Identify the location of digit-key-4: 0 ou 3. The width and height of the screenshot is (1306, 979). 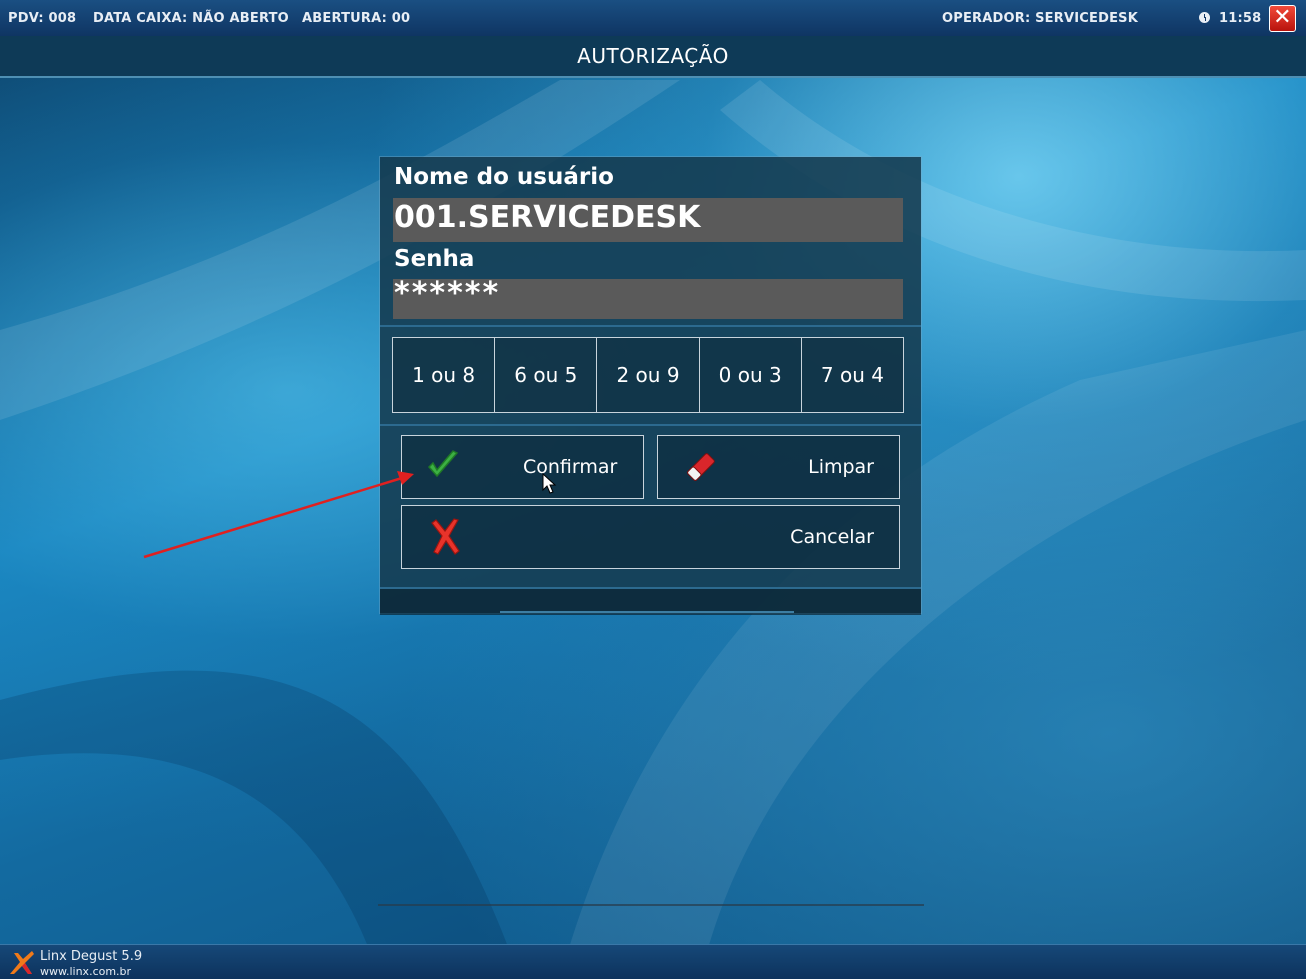
(750, 375).